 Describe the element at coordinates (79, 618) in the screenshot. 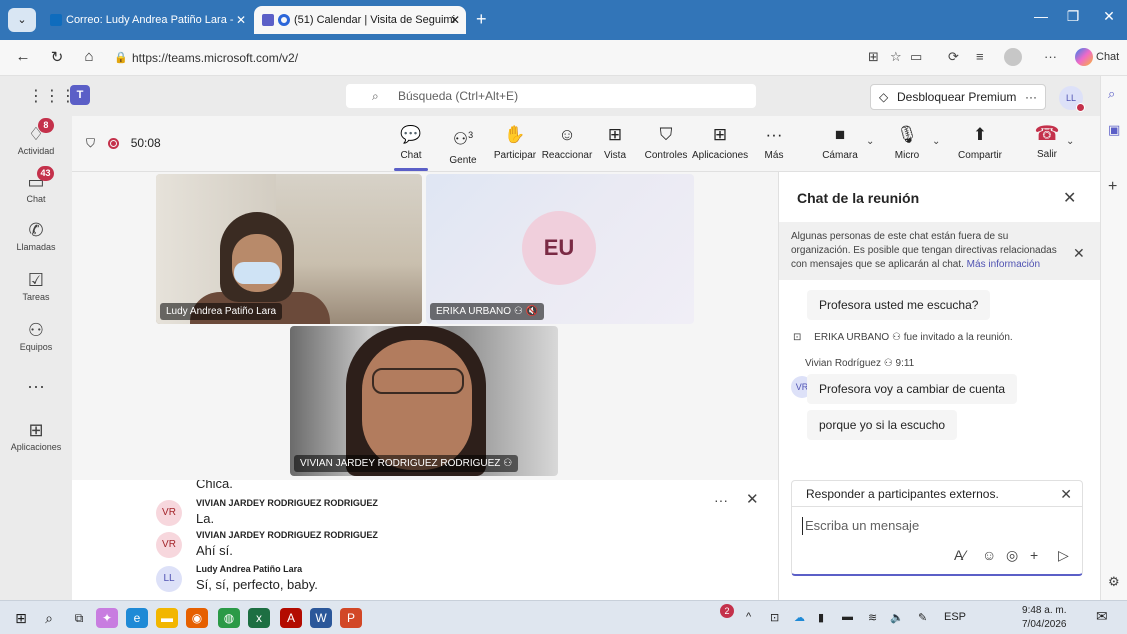

I see `task-view-icon: ⧉` at that location.